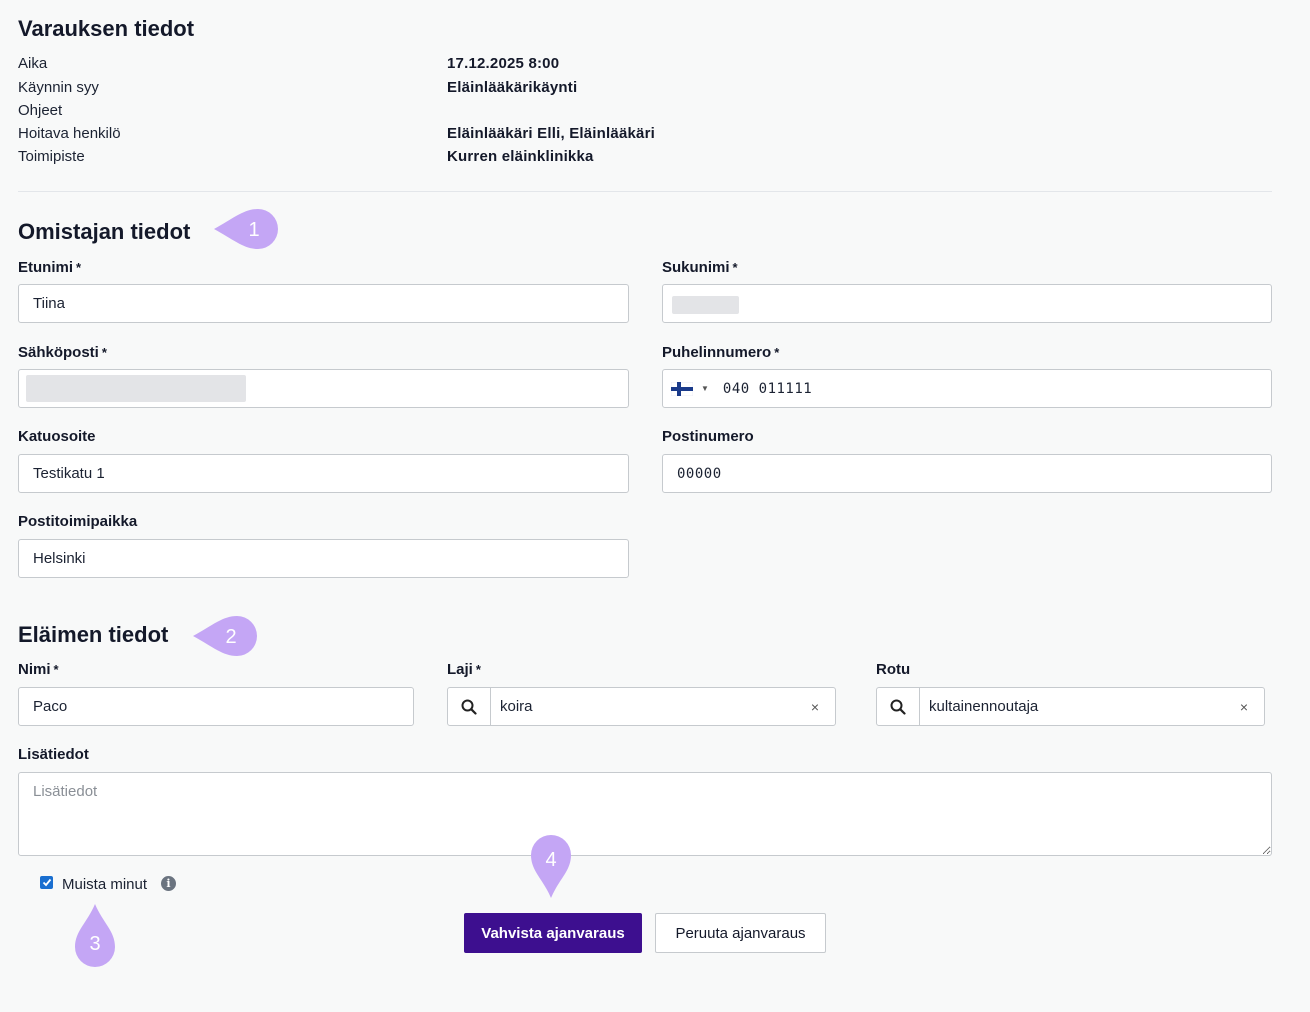  I want to click on booking-time-value: 17.12.2025 8:00, so click(503, 63).